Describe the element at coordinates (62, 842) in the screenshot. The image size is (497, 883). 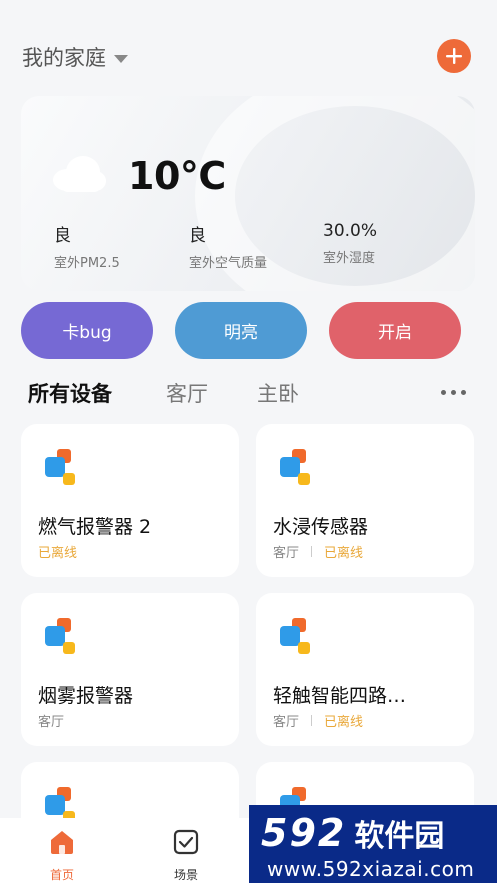
I see `home-icon` at that location.